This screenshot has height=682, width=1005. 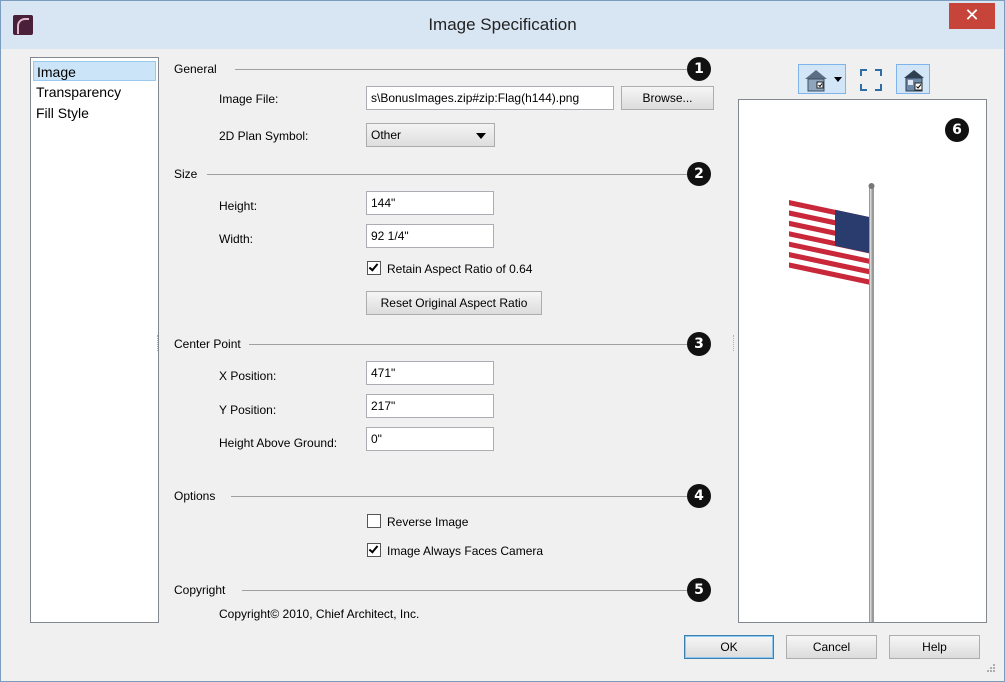 What do you see at coordinates (454, 303) in the screenshot?
I see `reset-aspect-ratio-button: Reset Original Aspect Ratio` at bounding box center [454, 303].